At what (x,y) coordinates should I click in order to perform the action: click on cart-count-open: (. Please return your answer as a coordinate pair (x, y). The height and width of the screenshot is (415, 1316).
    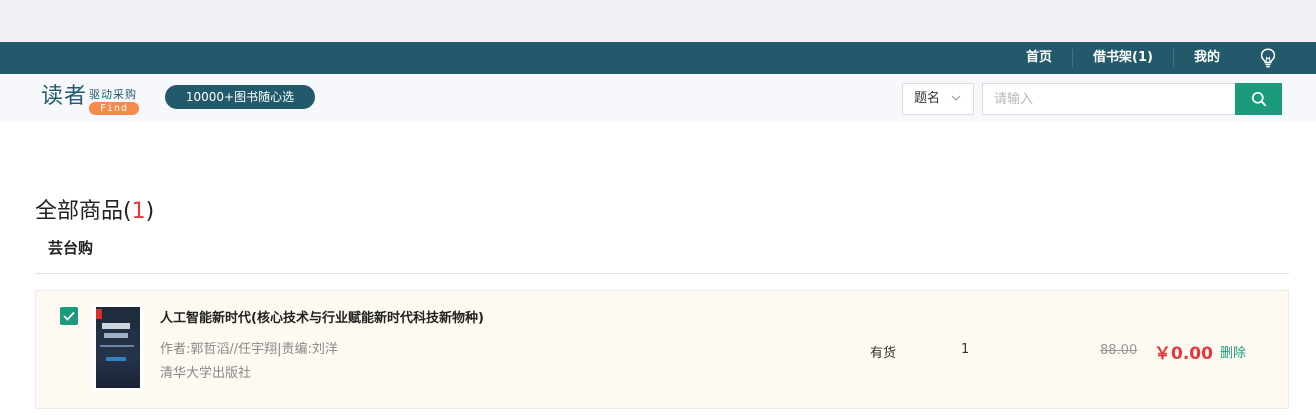
    Looking at the image, I should click on (127, 211).